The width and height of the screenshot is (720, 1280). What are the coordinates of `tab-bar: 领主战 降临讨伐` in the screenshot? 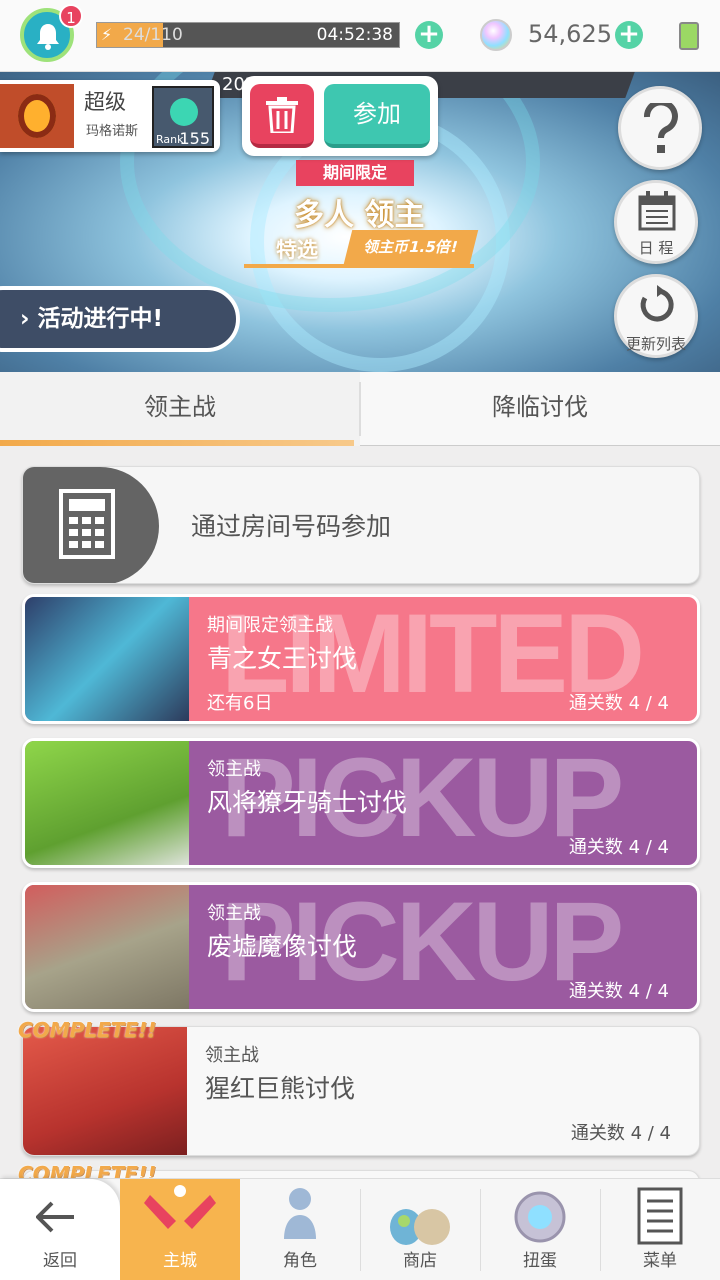 It's located at (360, 409).